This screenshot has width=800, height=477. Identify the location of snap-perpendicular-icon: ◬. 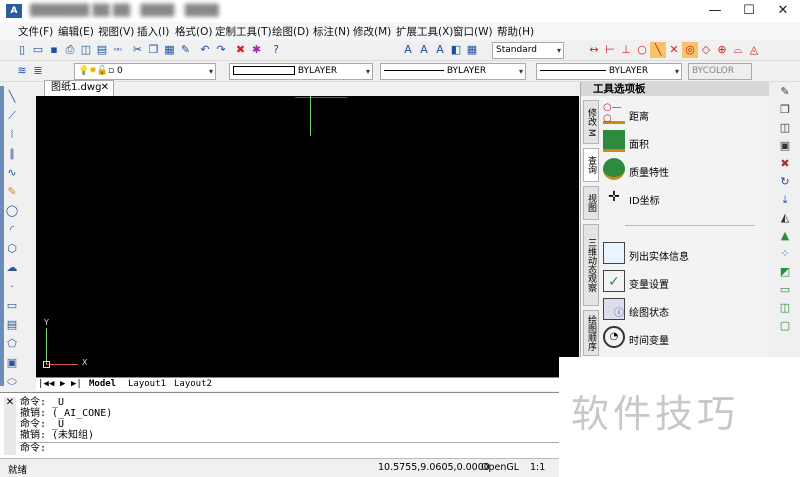
(754, 50).